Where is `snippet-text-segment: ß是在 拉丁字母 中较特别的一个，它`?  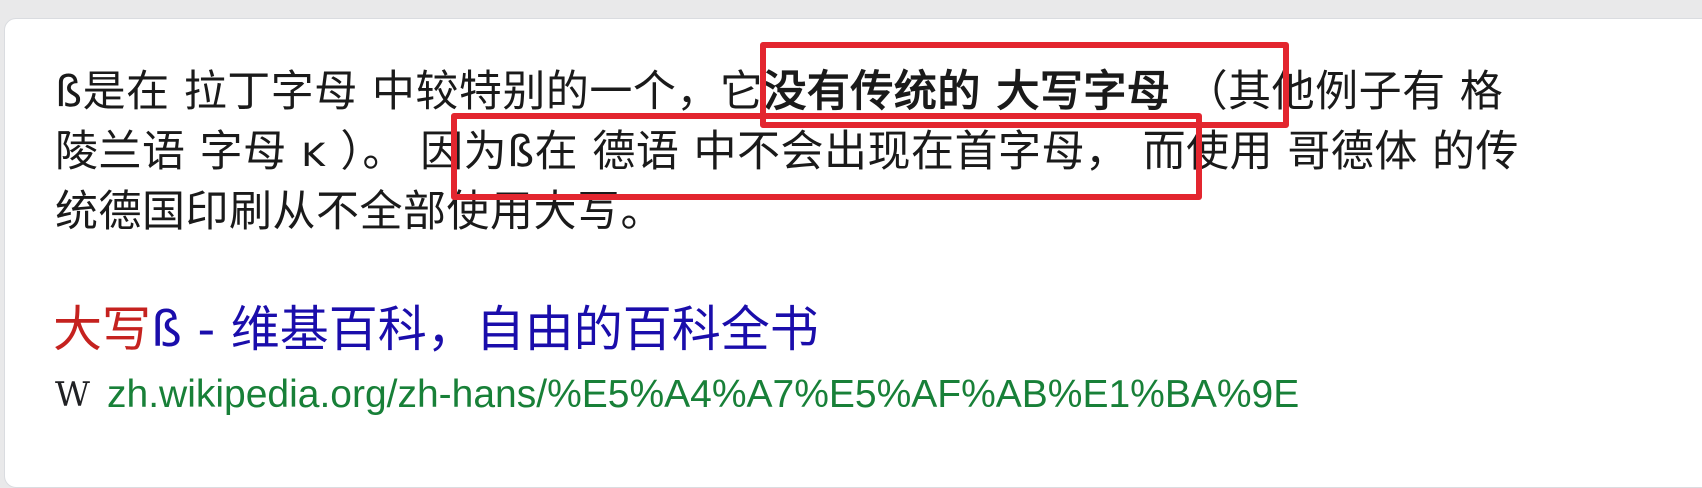 snippet-text-segment: ß是在 拉丁字母 中较特别的一个，它 is located at coordinates (409, 92).